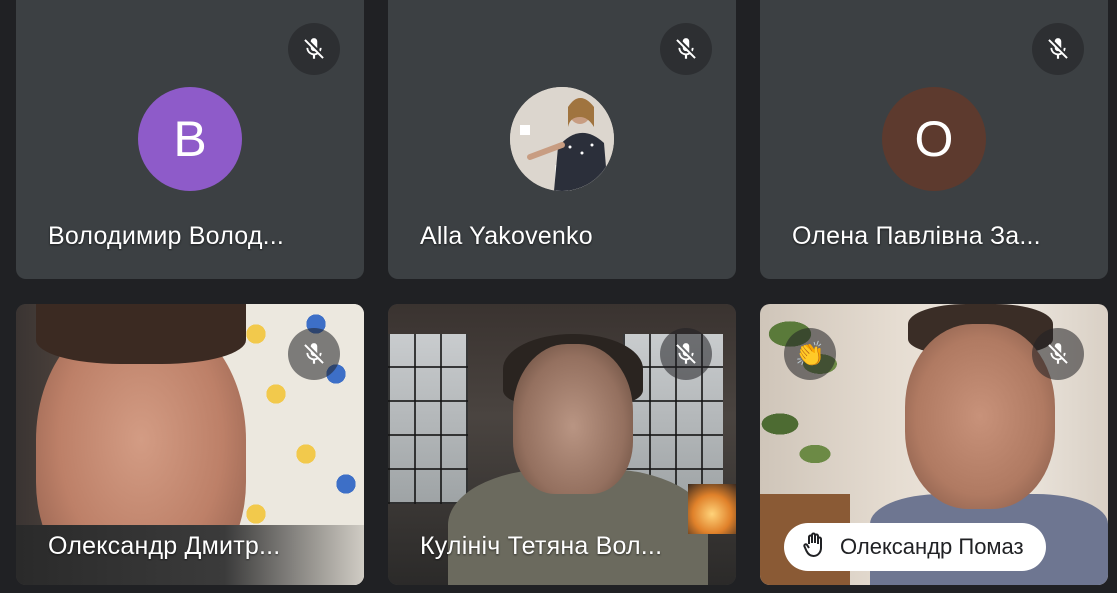 Image resolution: width=1117 pixels, height=593 pixels. What do you see at coordinates (932, 546) in the screenshot?
I see `participant-name: Олександр Помаз` at bounding box center [932, 546].